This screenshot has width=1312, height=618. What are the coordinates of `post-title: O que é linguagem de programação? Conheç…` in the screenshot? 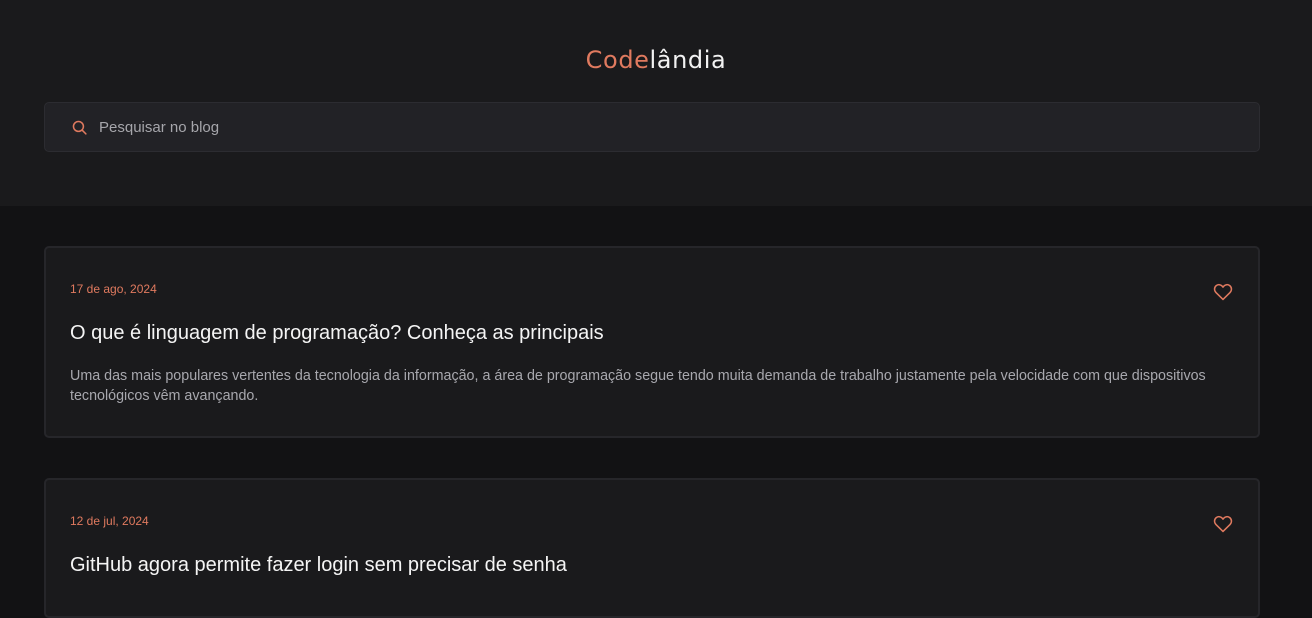 It's located at (337, 333).